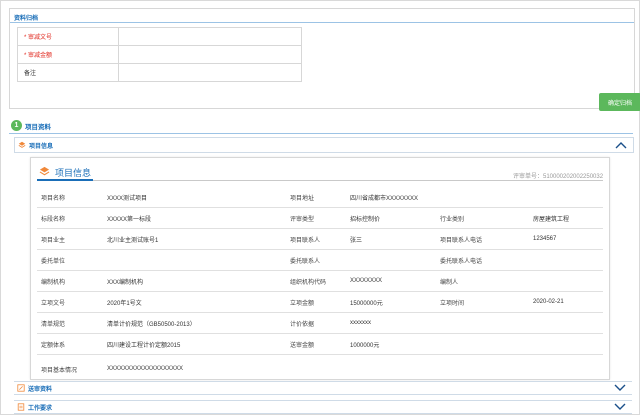 Image resolution: width=640 pixels, height=415 pixels. I want to click on info-label: 委托单位, so click(70, 260).